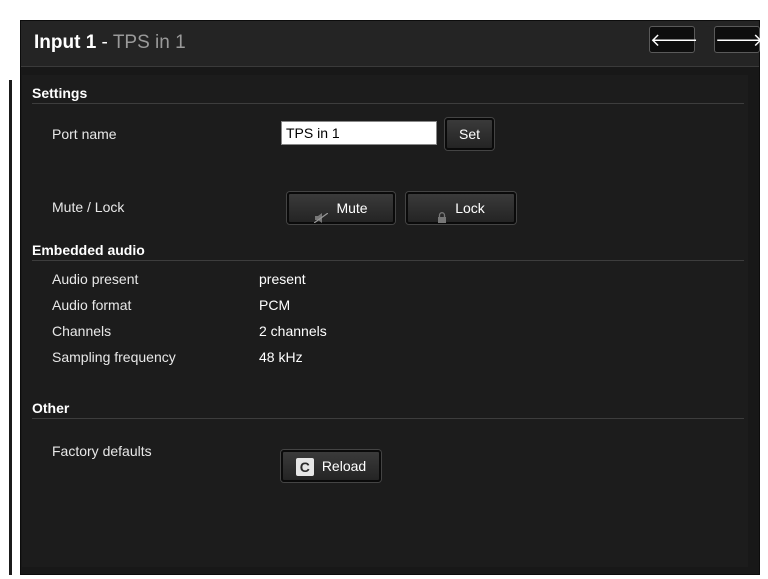 Image resolution: width=768 pixels, height=579 pixels. I want to click on settings-section-title: Settings, so click(60, 93).